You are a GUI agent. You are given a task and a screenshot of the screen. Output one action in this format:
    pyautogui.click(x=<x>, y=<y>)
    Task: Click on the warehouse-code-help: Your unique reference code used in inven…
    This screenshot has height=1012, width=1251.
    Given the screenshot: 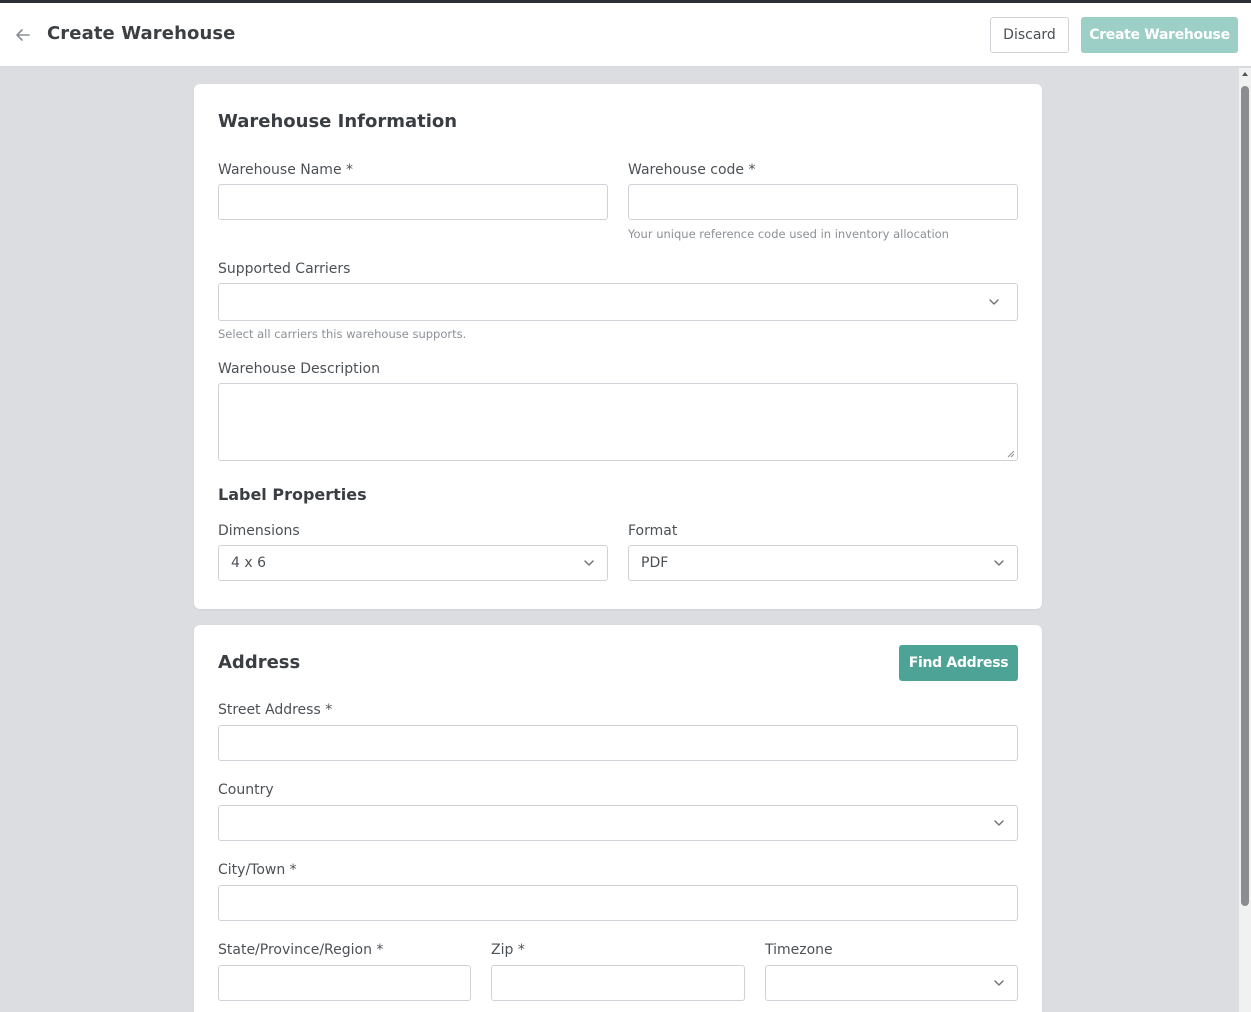 What is the action you would take?
    pyautogui.click(x=788, y=234)
    